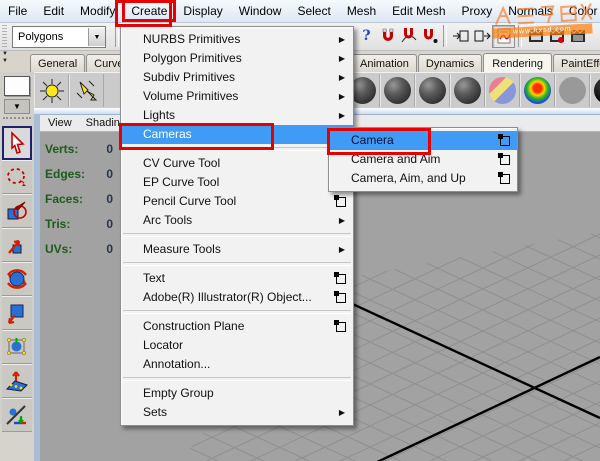 The width and height of the screenshot is (600, 461). What do you see at coordinates (450, 63) in the screenshot?
I see `shelf-tab-dynamics: Dynamics` at bounding box center [450, 63].